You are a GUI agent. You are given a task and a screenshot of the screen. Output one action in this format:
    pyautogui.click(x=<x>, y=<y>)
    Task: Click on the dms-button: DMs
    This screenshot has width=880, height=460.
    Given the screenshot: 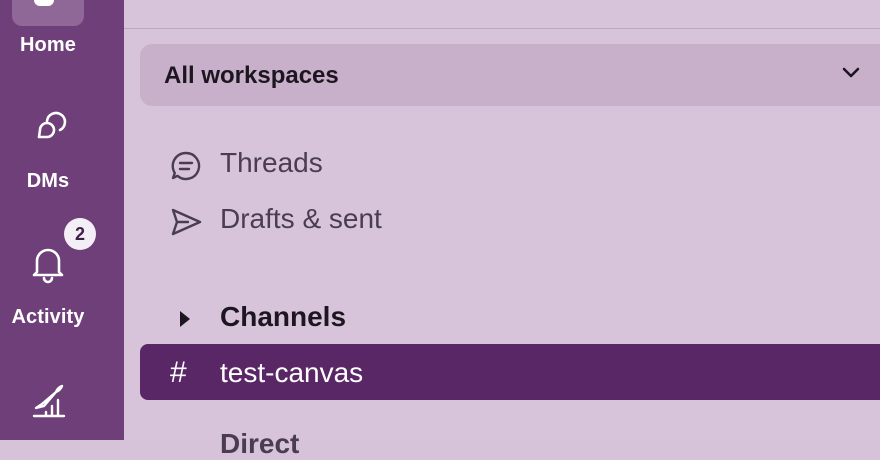 What is the action you would take?
    pyautogui.click(x=48, y=150)
    